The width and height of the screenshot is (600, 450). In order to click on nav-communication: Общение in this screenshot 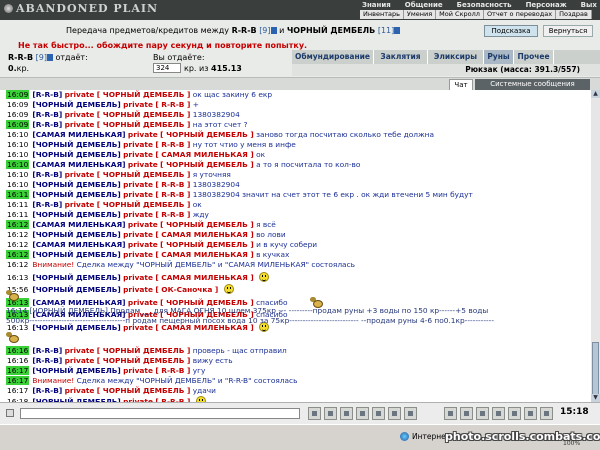, I will do `click(424, 5)`.